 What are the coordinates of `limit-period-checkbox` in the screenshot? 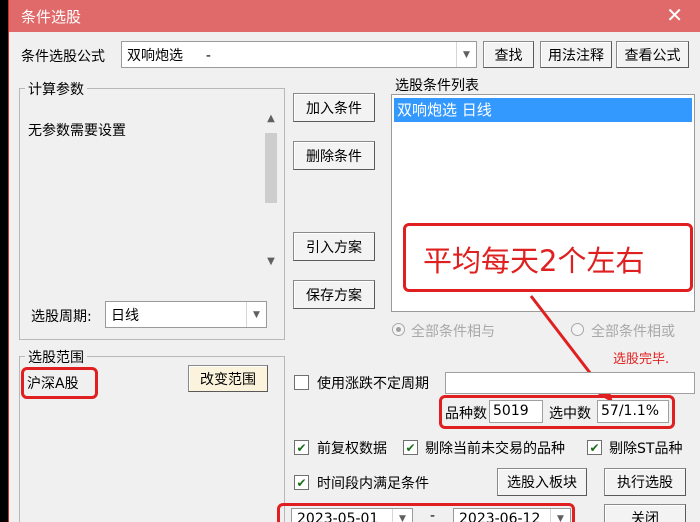 It's located at (301, 382).